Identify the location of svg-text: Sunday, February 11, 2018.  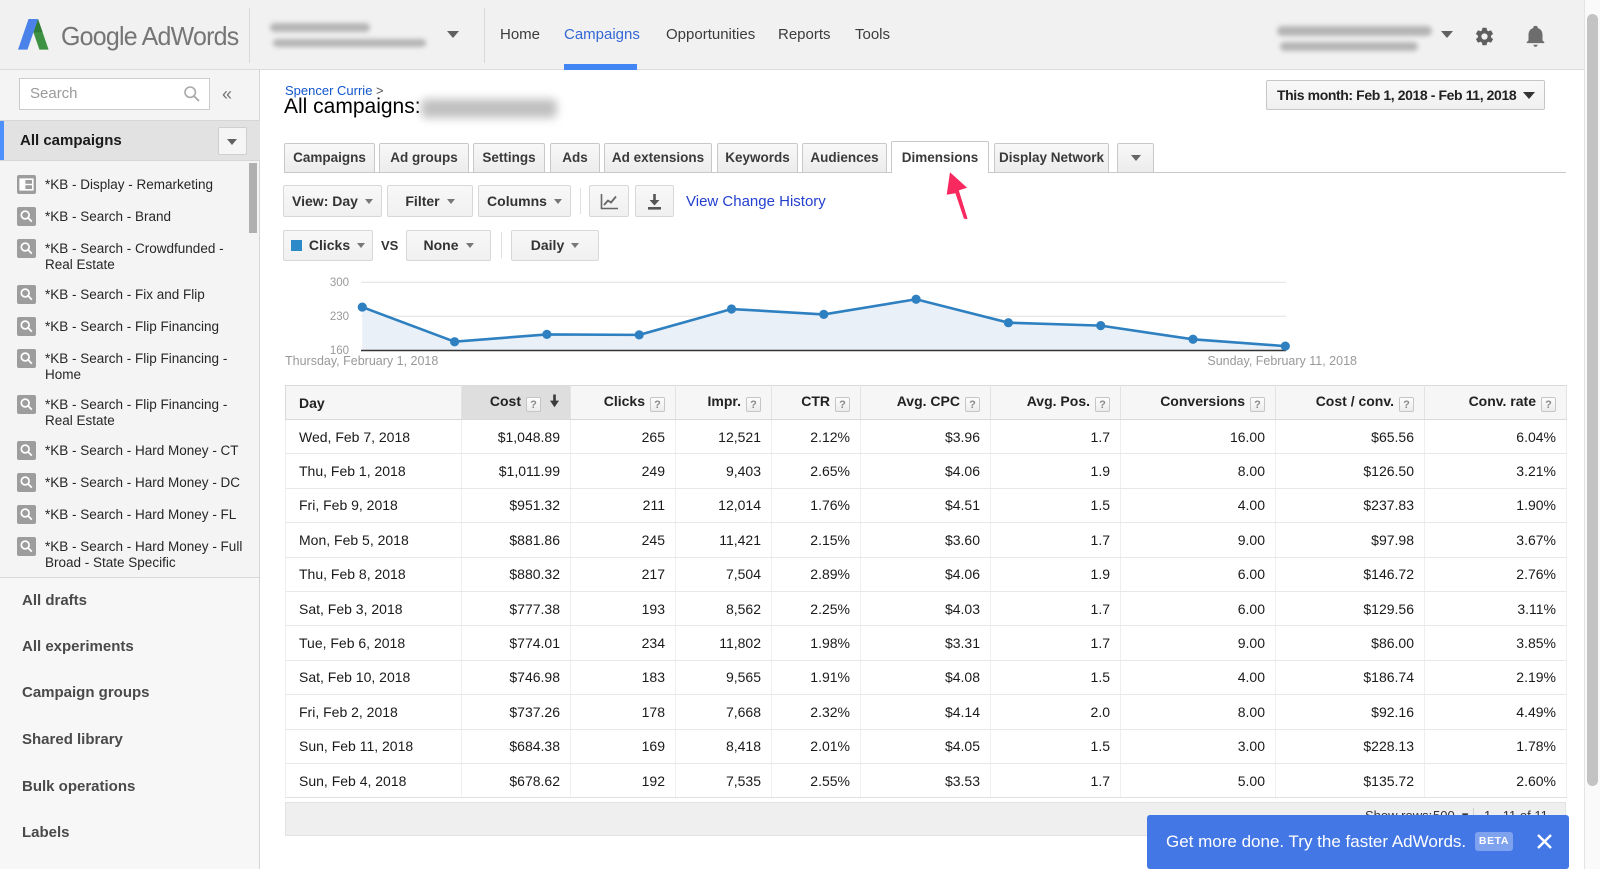
(1282, 361).